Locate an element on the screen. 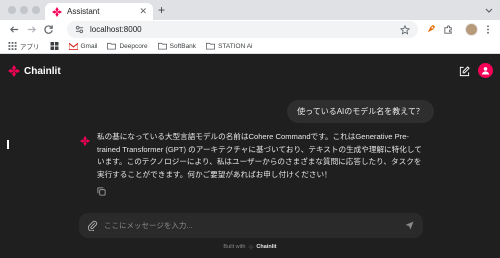 Image resolution: width=500 pixels, height=258 pixels. bookmark-apps: アプリ is located at coordinates (24, 46).